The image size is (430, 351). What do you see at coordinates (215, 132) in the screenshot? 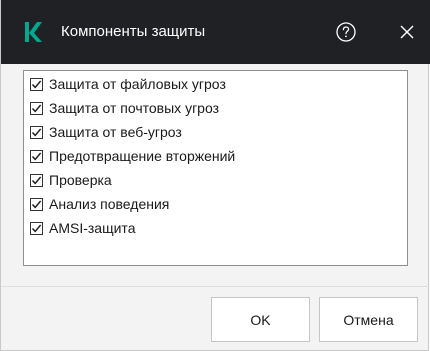
I see `component-item-web-threat-protection: Защита от веб-угроз` at bounding box center [215, 132].